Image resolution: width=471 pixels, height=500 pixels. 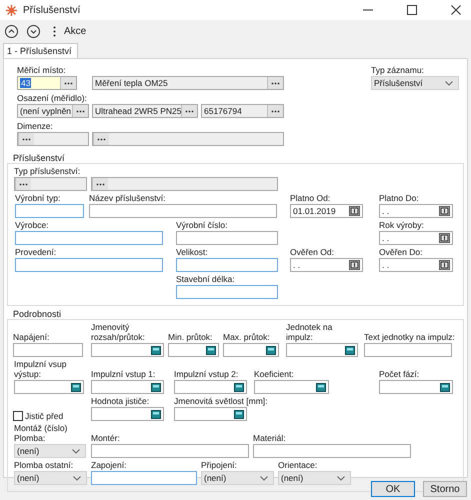 What do you see at coordinates (118, 332) in the screenshot?
I see `field-label: Jmenovitý rozsah/průtok:` at bounding box center [118, 332].